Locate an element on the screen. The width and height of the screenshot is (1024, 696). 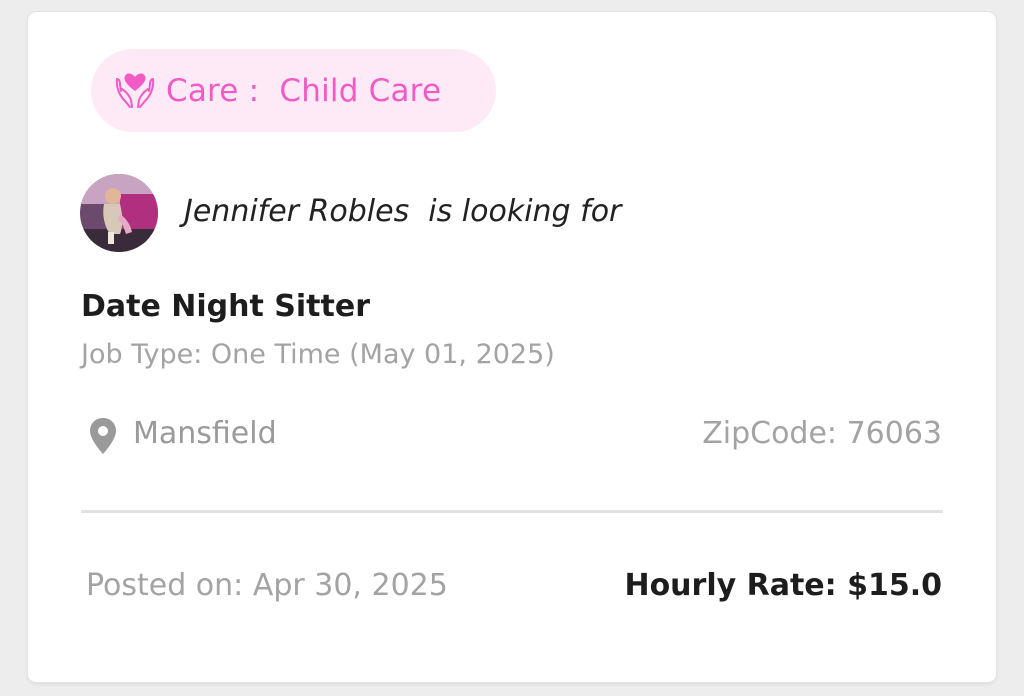
job-type: Job Type: One Time (May 01, 2025) is located at coordinates (318, 354).